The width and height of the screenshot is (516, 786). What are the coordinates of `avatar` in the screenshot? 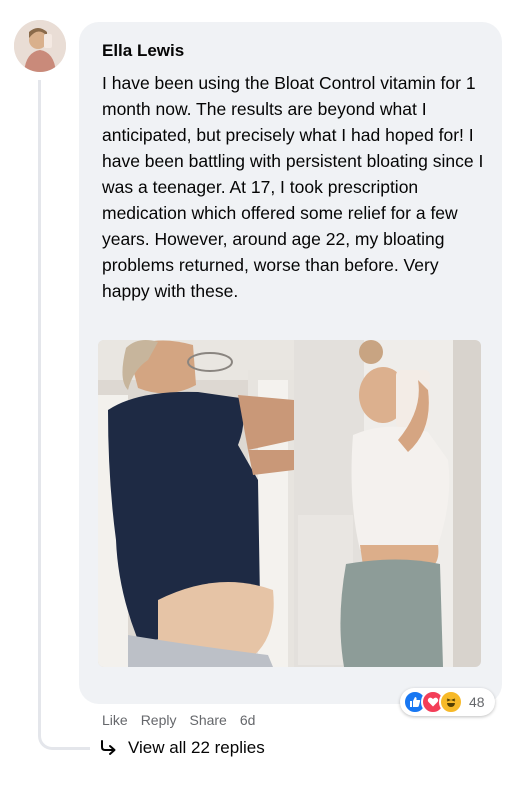 It's located at (40, 46).